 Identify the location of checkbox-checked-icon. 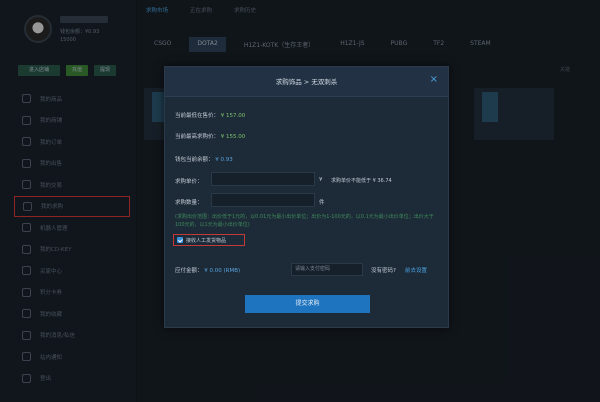
(180, 240).